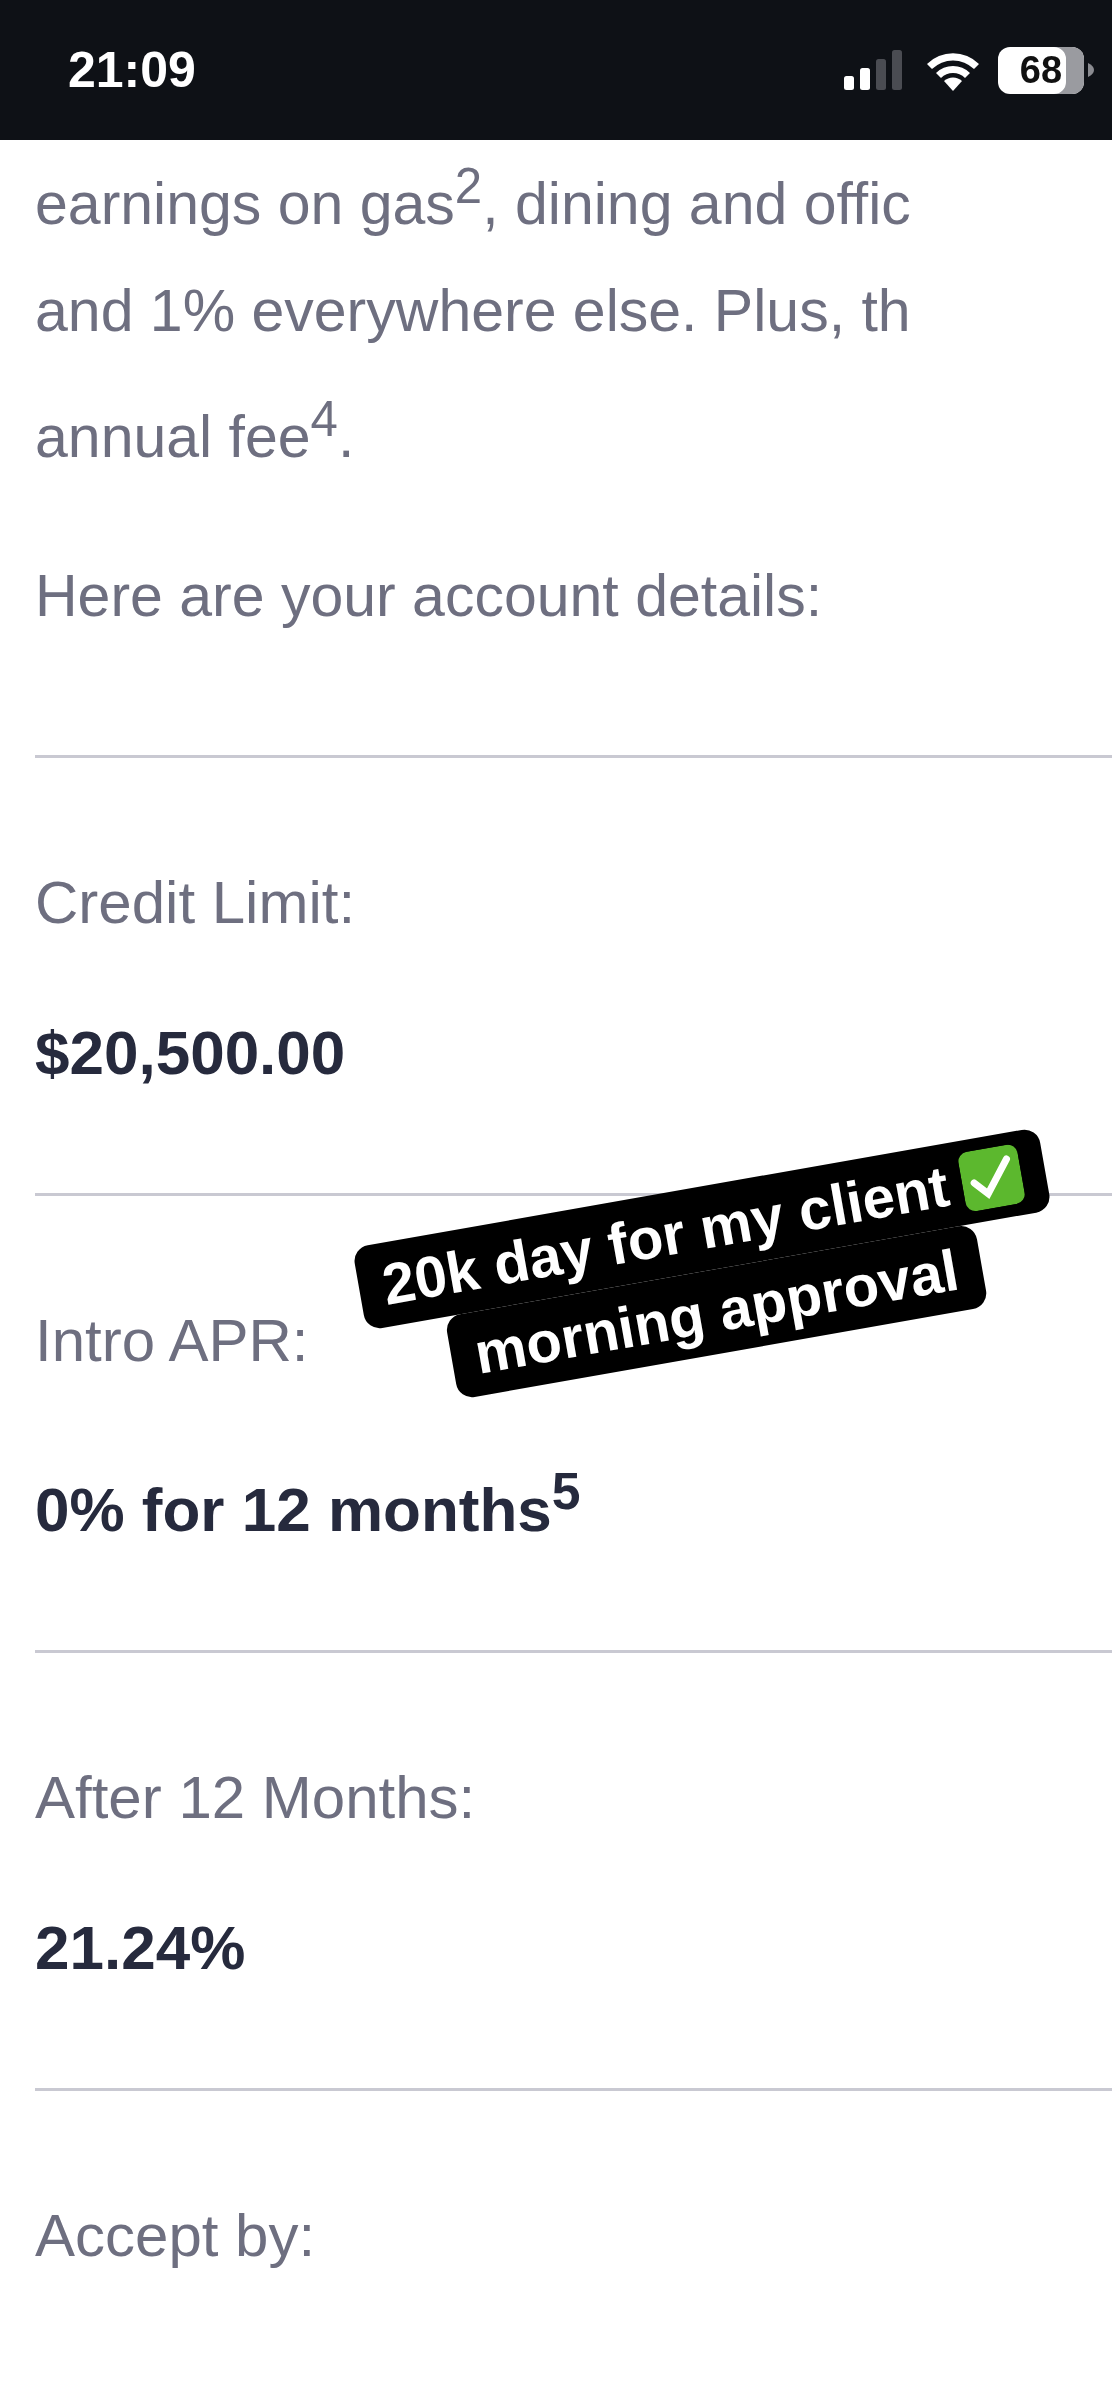 This screenshot has width=1112, height=2405. Describe the element at coordinates (1041, 70) in the screenshot. I see `battery-indicator: 68` at that location.